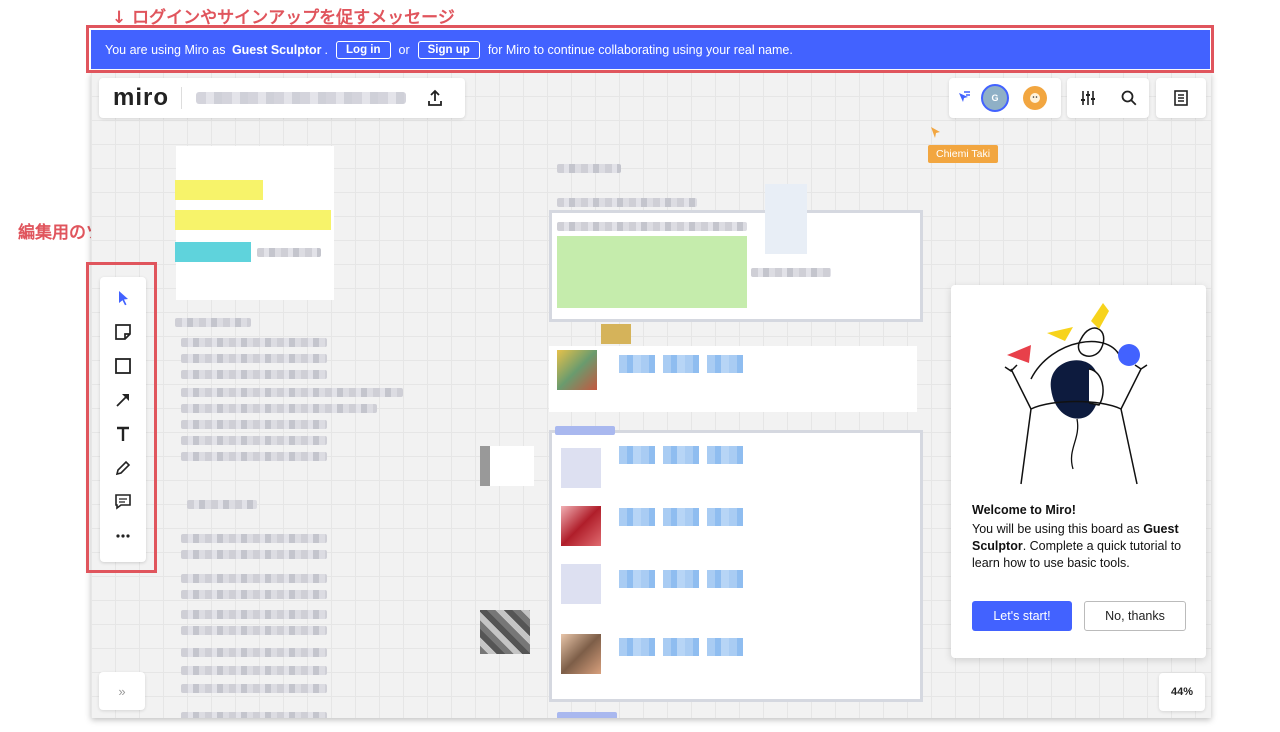 Image resolution: width=1280 pixels, height=732 pixels. I want to click on welcome-illustration, so click(1076, 394).